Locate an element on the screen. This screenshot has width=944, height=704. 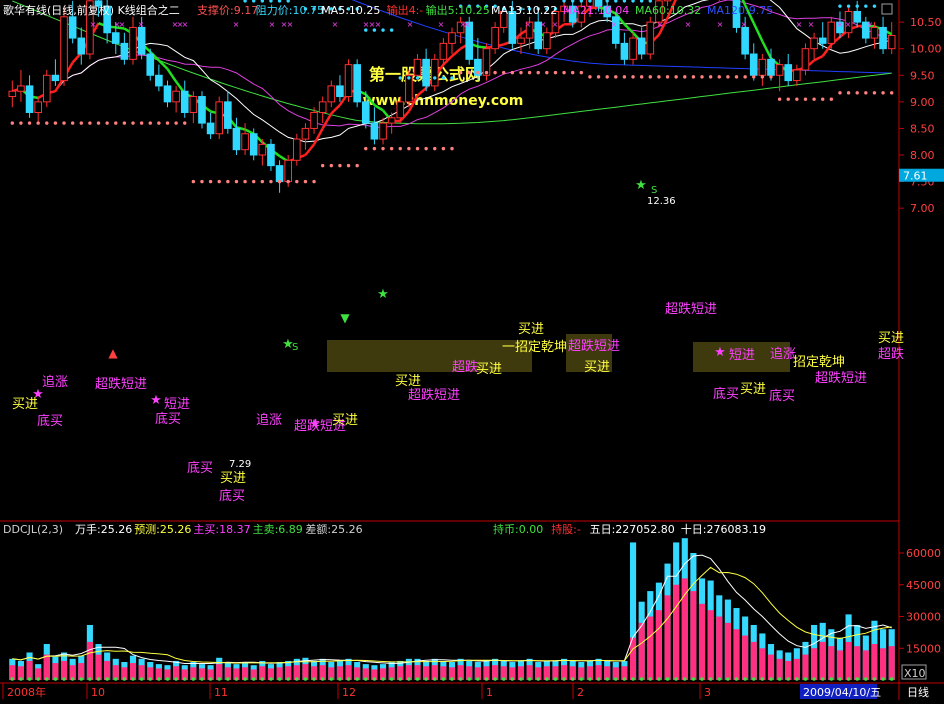
volume-tick-label: 30000 is located at coordinates (923, 617).